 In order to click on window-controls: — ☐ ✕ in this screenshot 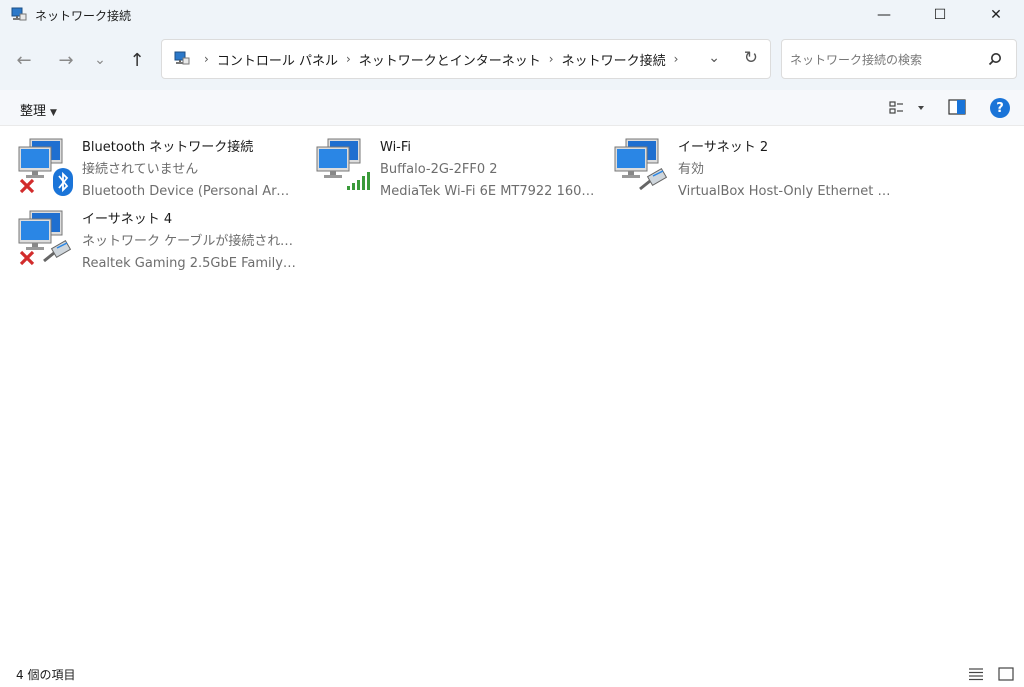, I will do `click(940, 15)`.